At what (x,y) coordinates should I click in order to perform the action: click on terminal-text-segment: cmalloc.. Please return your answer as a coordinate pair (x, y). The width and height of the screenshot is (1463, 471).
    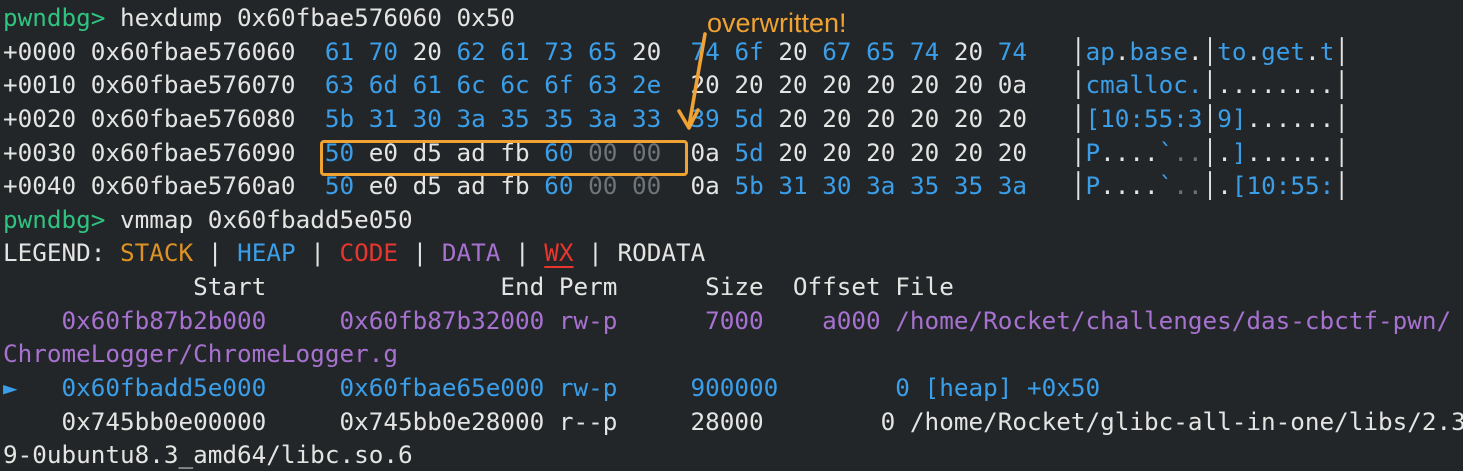
    Looking at the image, I should click on (1144, 85).